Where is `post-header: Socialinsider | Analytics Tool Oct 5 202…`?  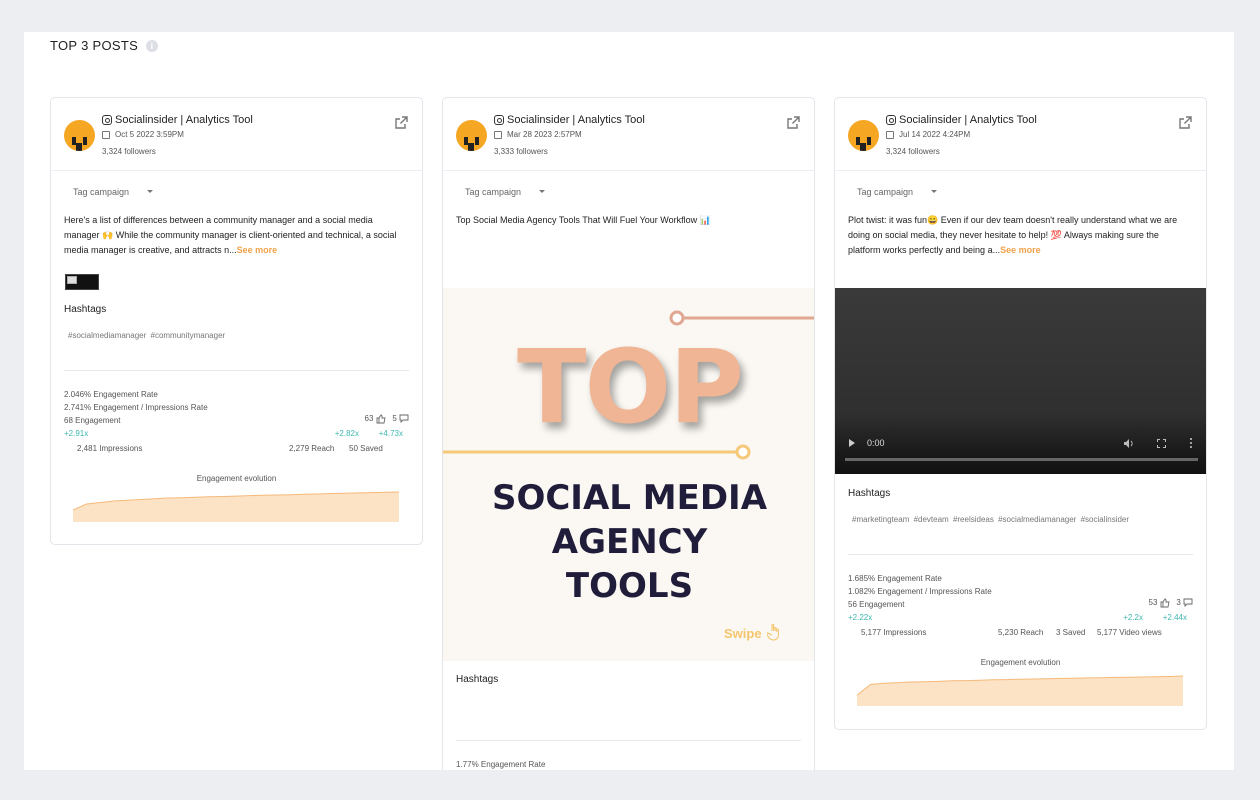
post-header: Socialinsider | Analytics Tool Oct 5 202… is located at coordinates (236, 134).